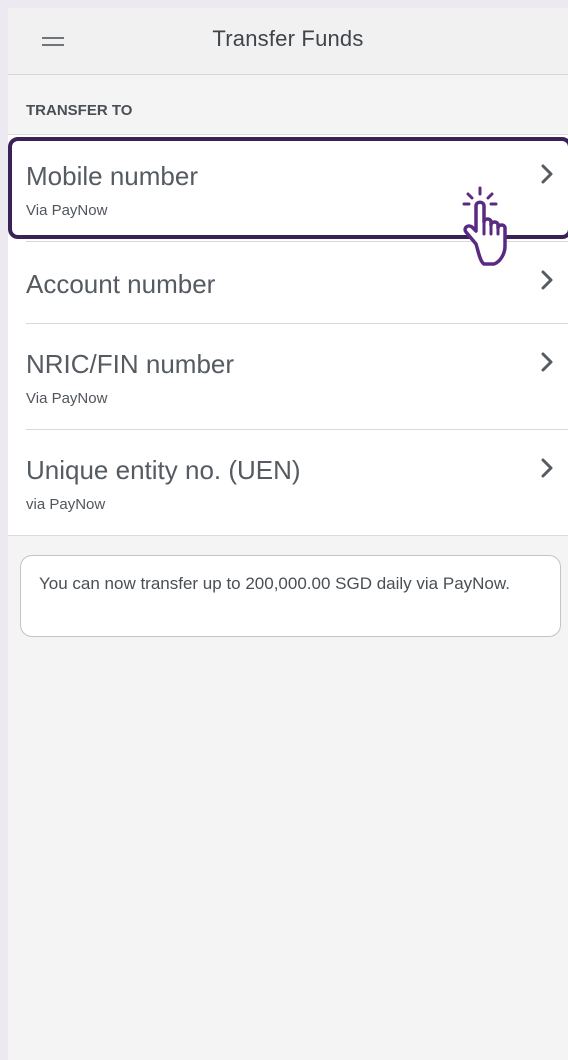 The width and height of the screenshot is (568, 1060). Describe the element at coordinates (112, 176) in the screenshot. I see `option-label: Mobile number` at that location.